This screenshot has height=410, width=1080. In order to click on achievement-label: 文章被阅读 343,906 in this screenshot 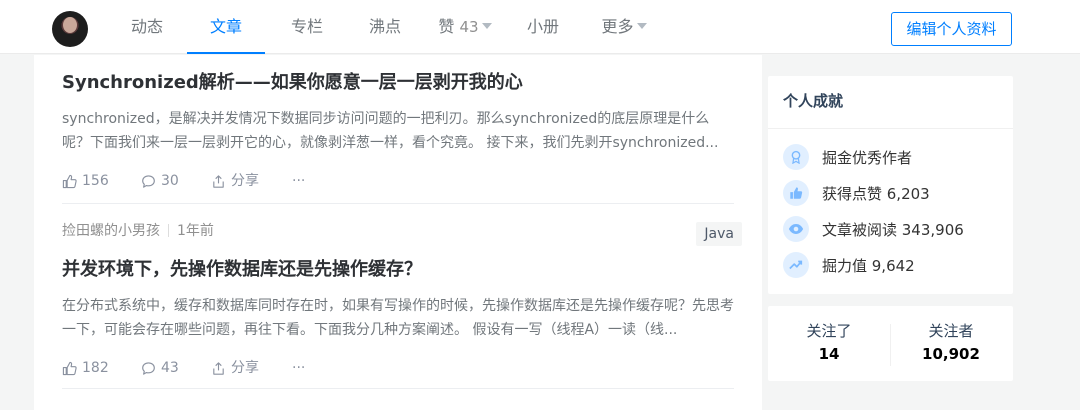, I will do `click(893, 229)`.